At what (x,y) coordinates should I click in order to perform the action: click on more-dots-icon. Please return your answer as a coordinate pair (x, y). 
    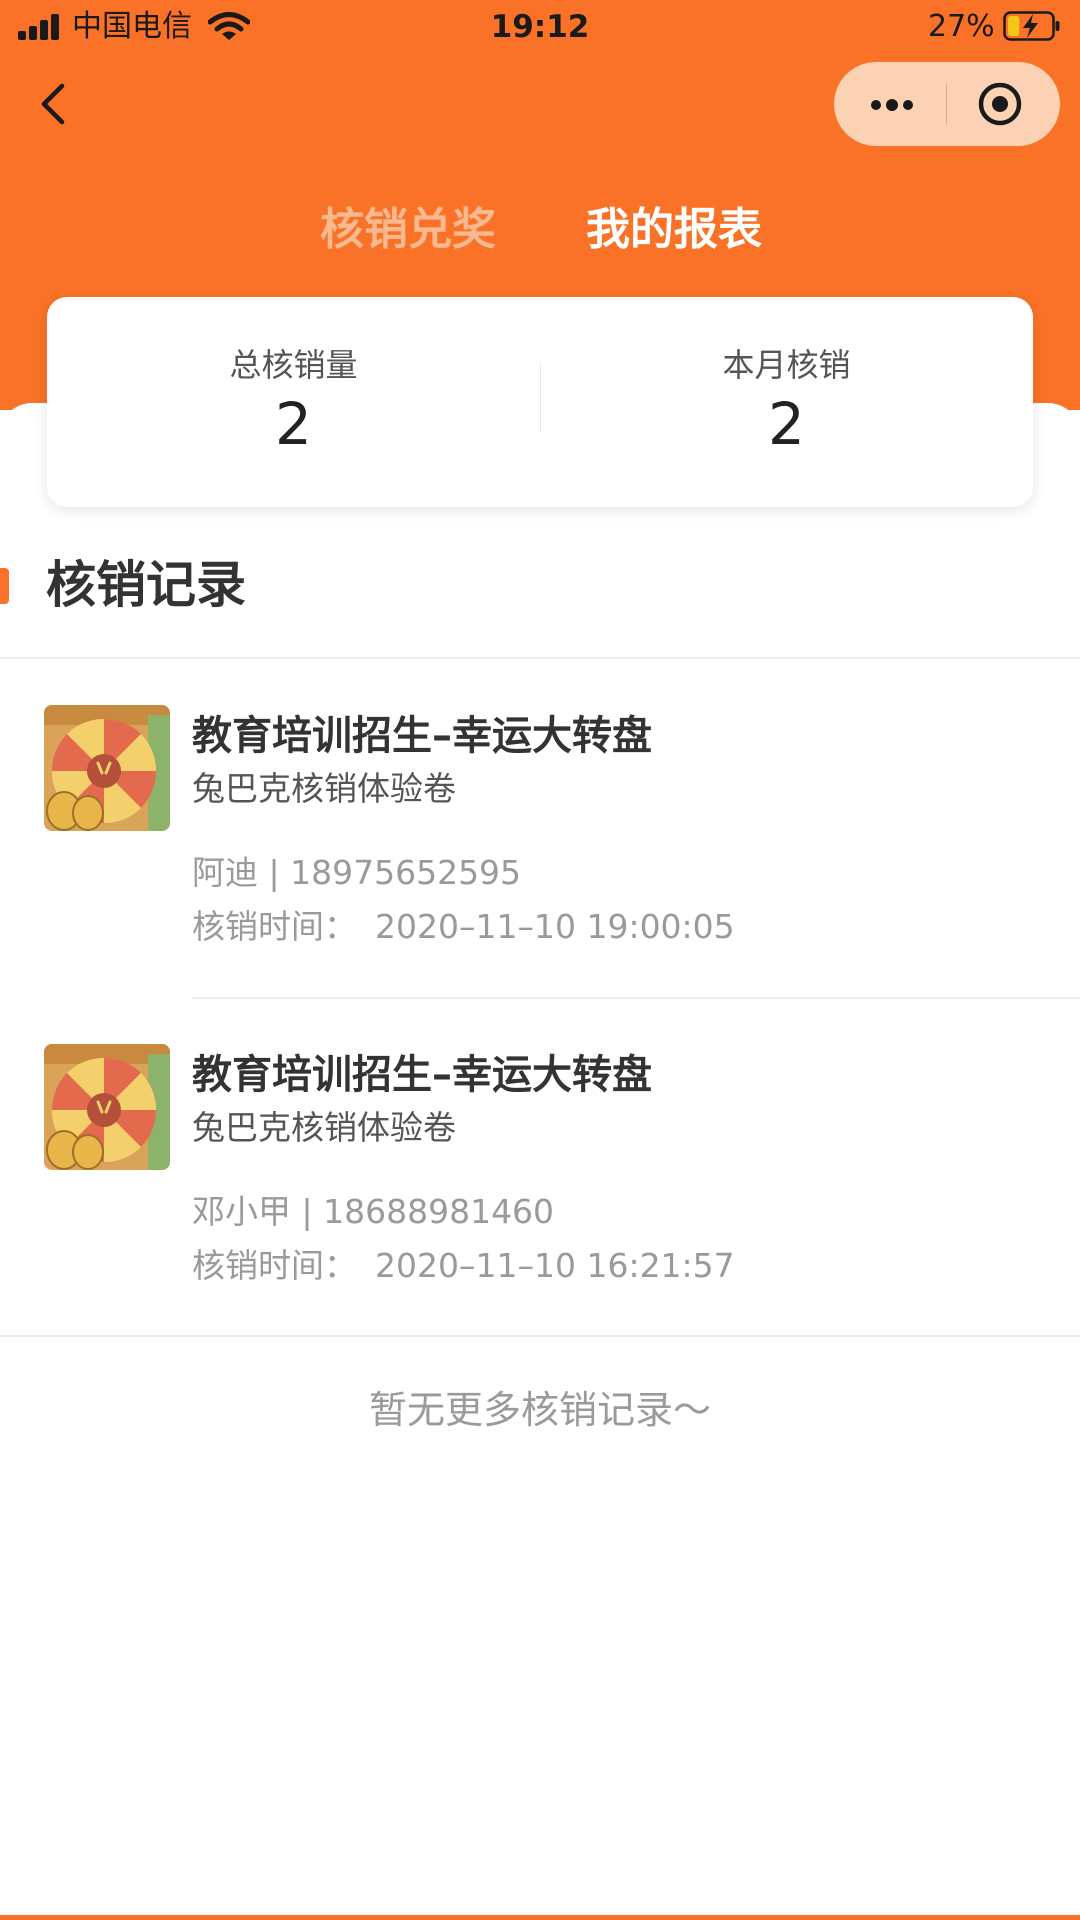
    Looking at the image, I should click on (890, 104).